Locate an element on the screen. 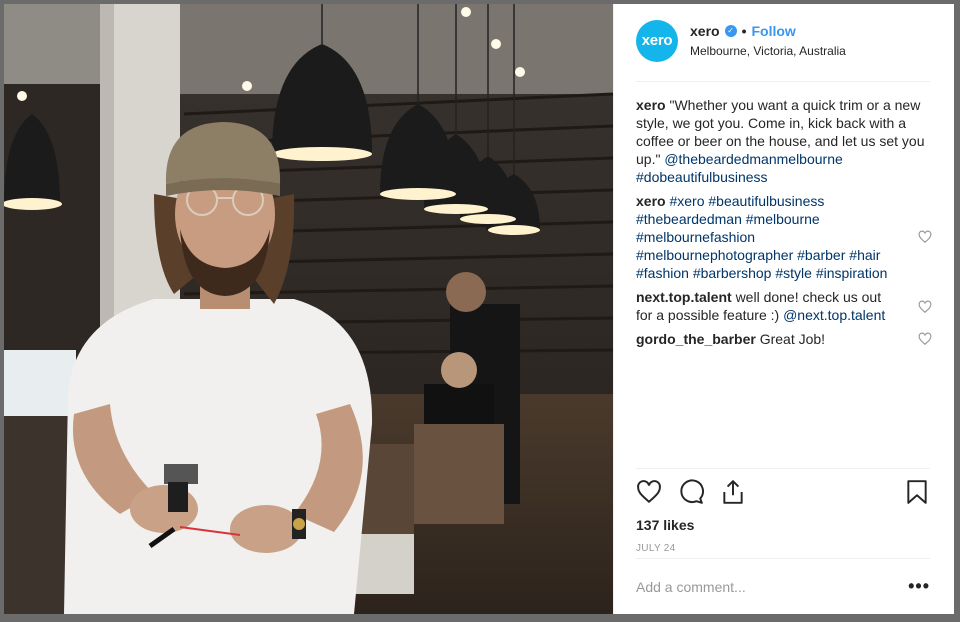 The height and width of the screenshot is (622, 960). more-options-icon: ••• is located at coordinates (919, 586).